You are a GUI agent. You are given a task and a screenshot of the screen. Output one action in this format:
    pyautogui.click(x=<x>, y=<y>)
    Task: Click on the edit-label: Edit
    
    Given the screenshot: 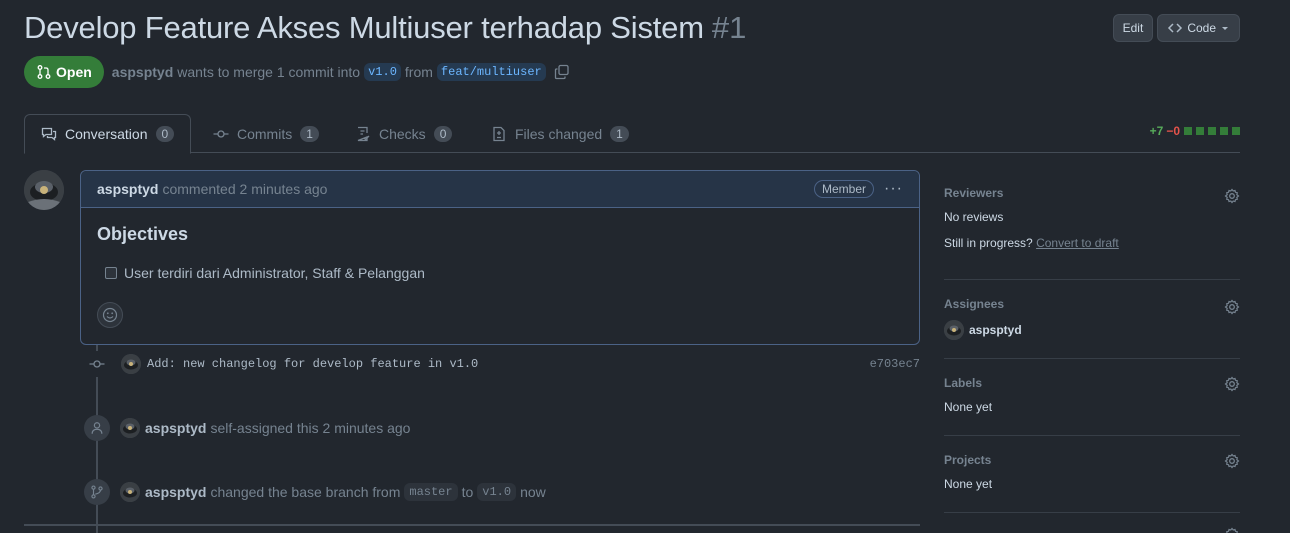 What is the action you would take?
    pyautogui.click(x=1133, y=28)
    